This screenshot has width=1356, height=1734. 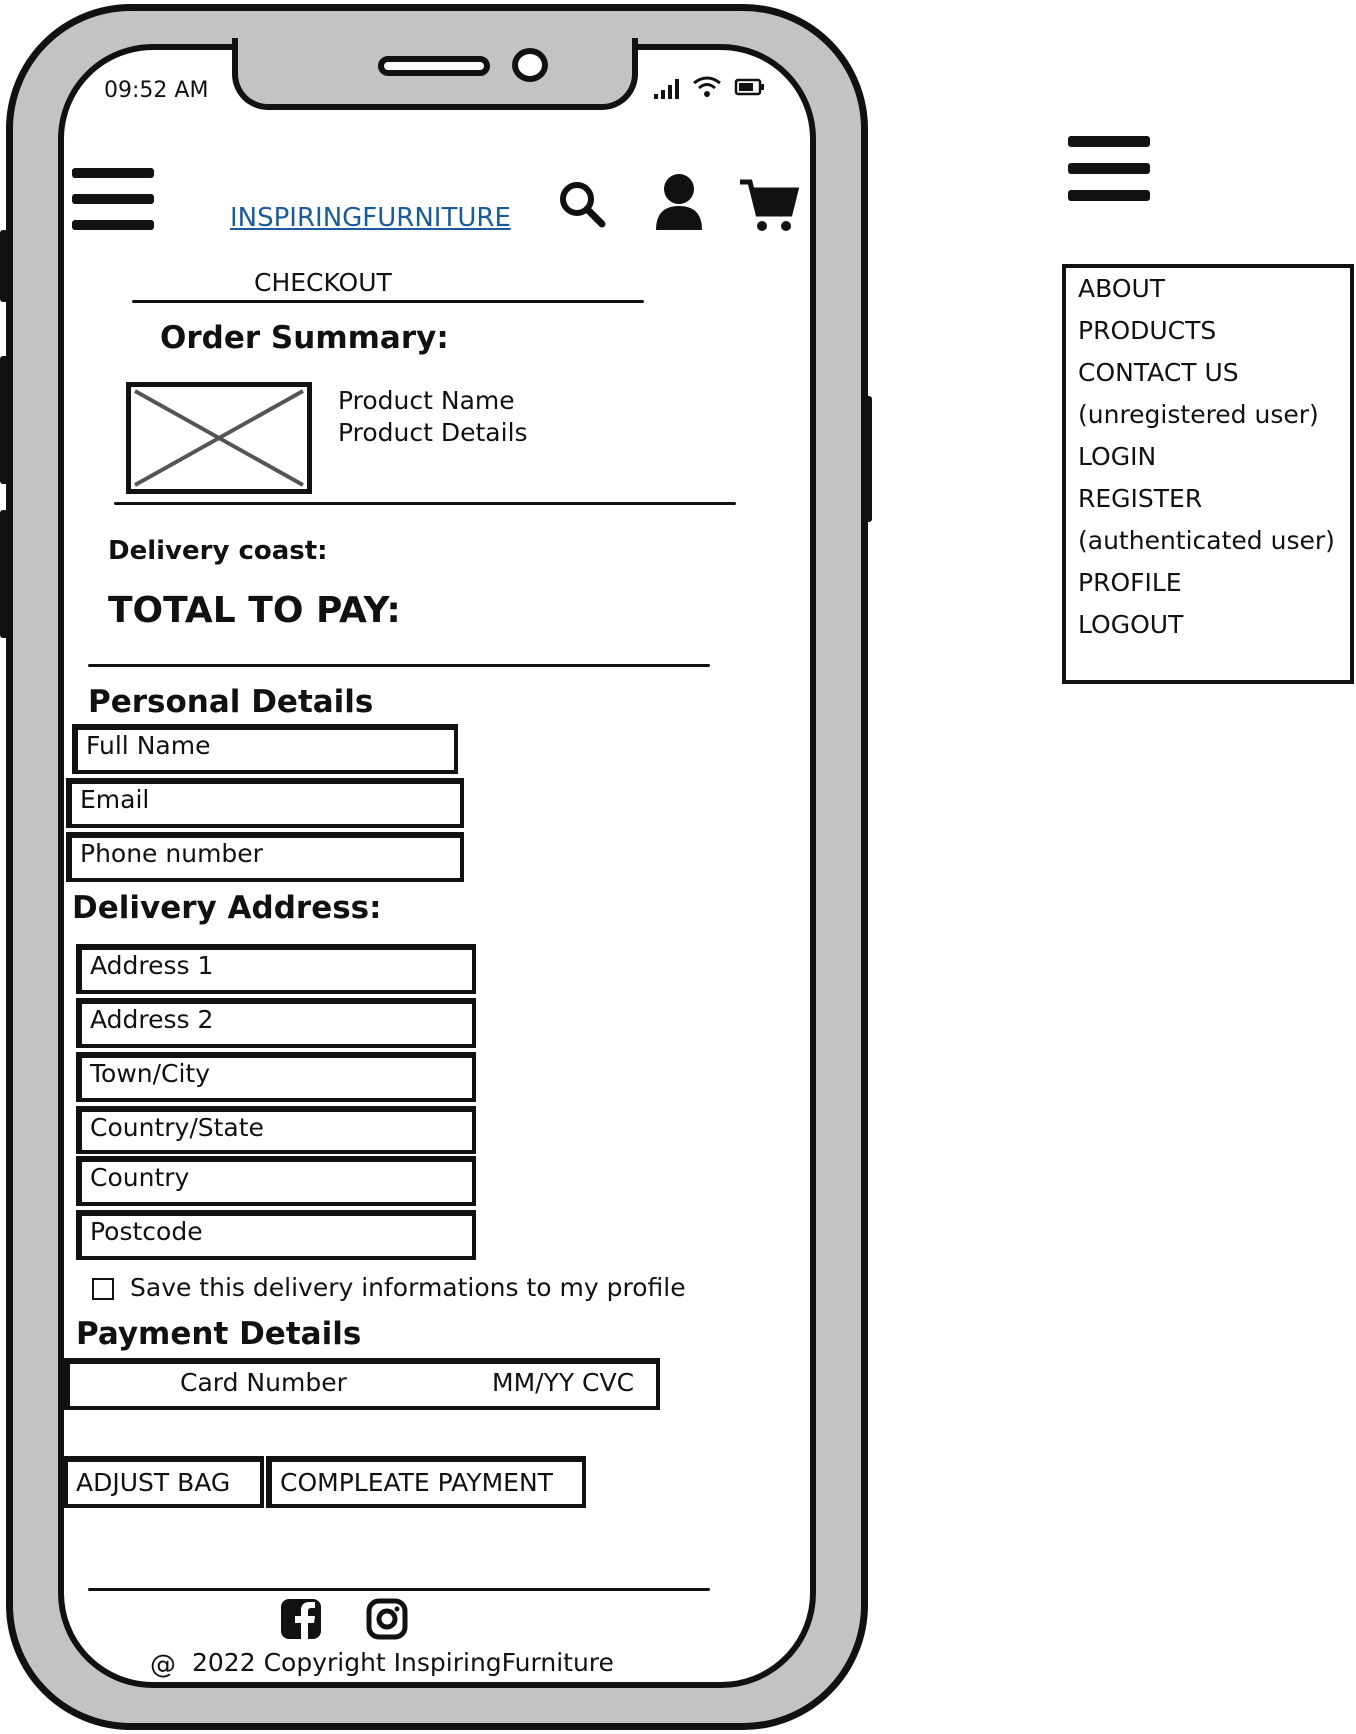 What do you see at coordinates (667, 90) in the screenshot?
I see `signal-icon` at bounding box center [667, 90].